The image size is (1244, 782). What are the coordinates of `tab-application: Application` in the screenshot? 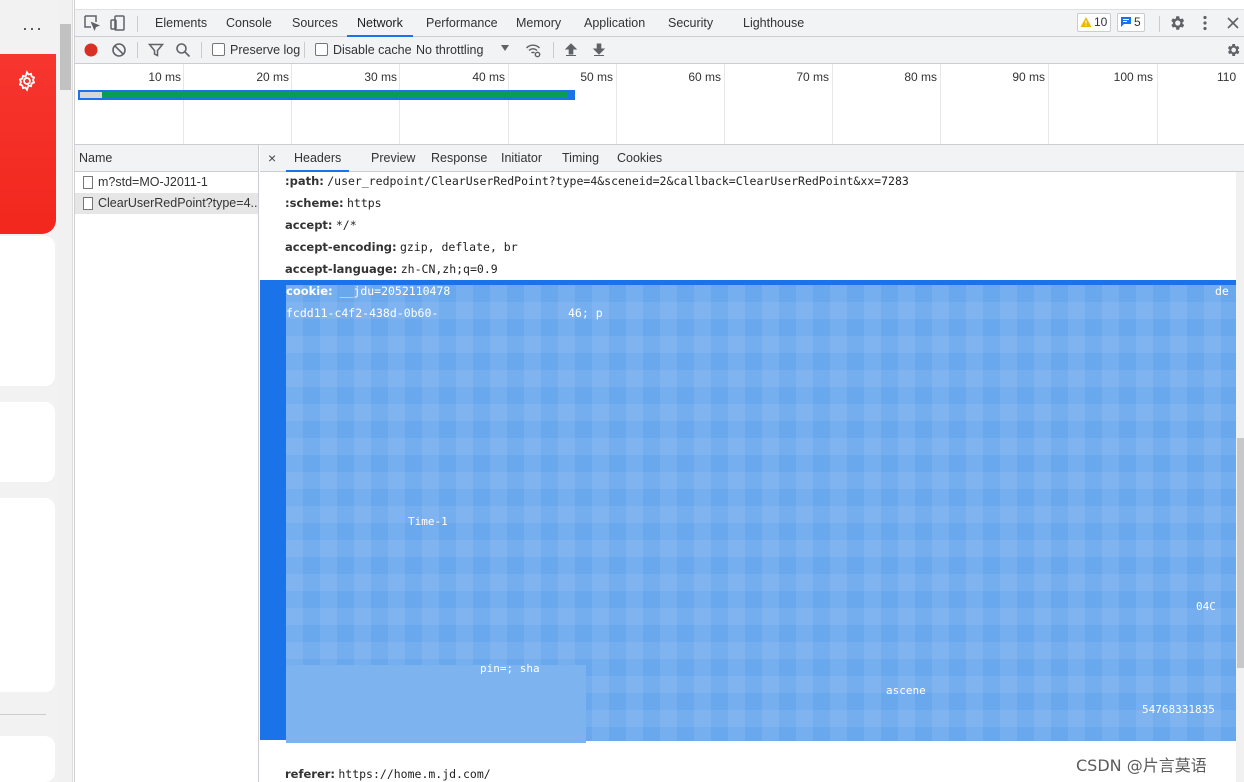 It's located at (614, 23).